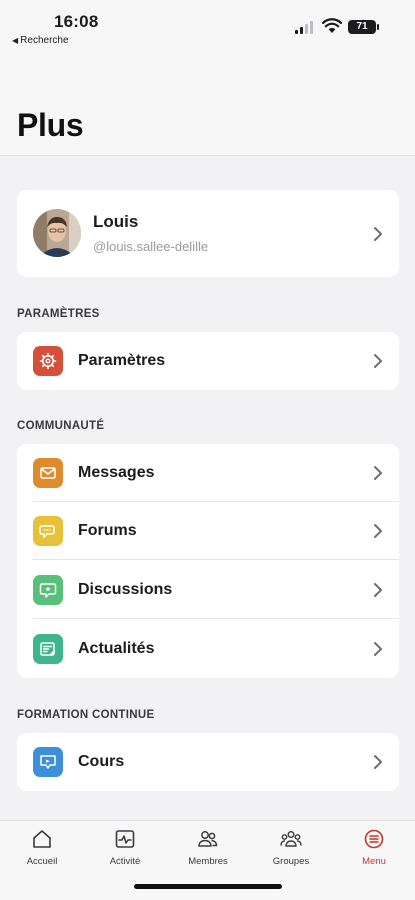  I want to click on menu-item-label: Discussions, so click(125, 589).